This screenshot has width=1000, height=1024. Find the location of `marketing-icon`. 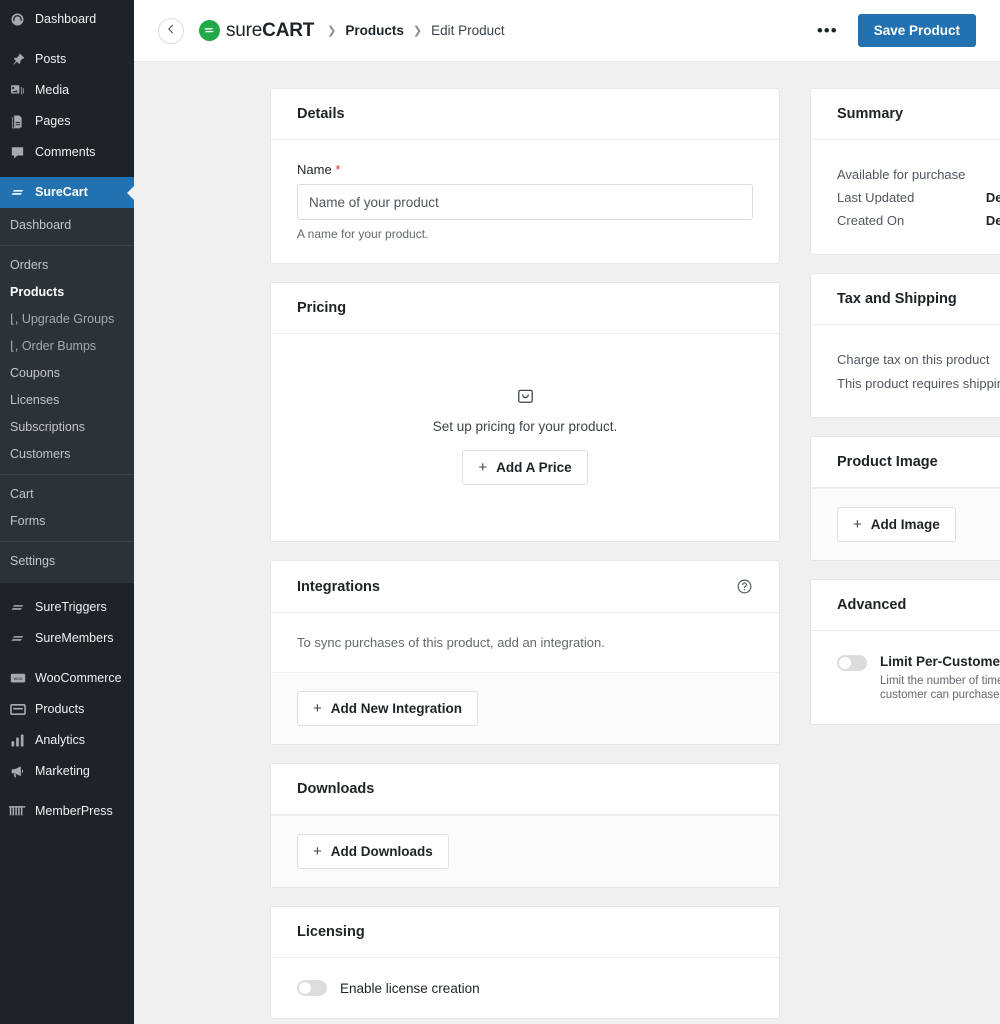

marketing-icon is located at coordinates (17, 771).